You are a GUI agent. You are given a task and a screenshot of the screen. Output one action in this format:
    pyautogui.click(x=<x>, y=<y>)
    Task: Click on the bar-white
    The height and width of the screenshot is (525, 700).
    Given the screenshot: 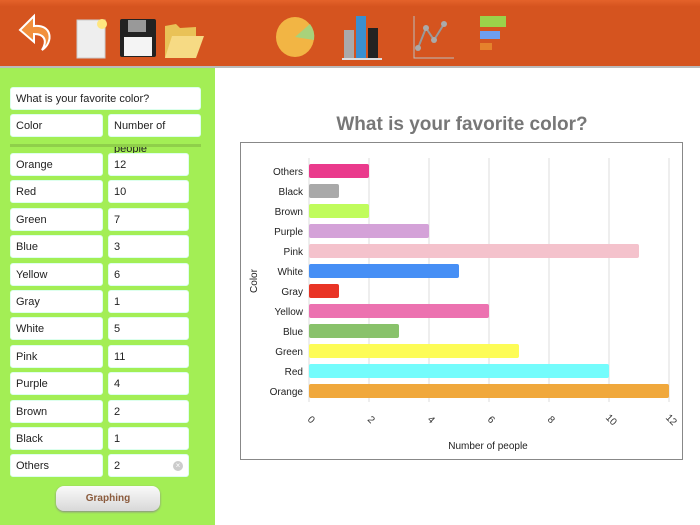 What is the action you would take?
    pyautogui.click(x=384, y=271)
    